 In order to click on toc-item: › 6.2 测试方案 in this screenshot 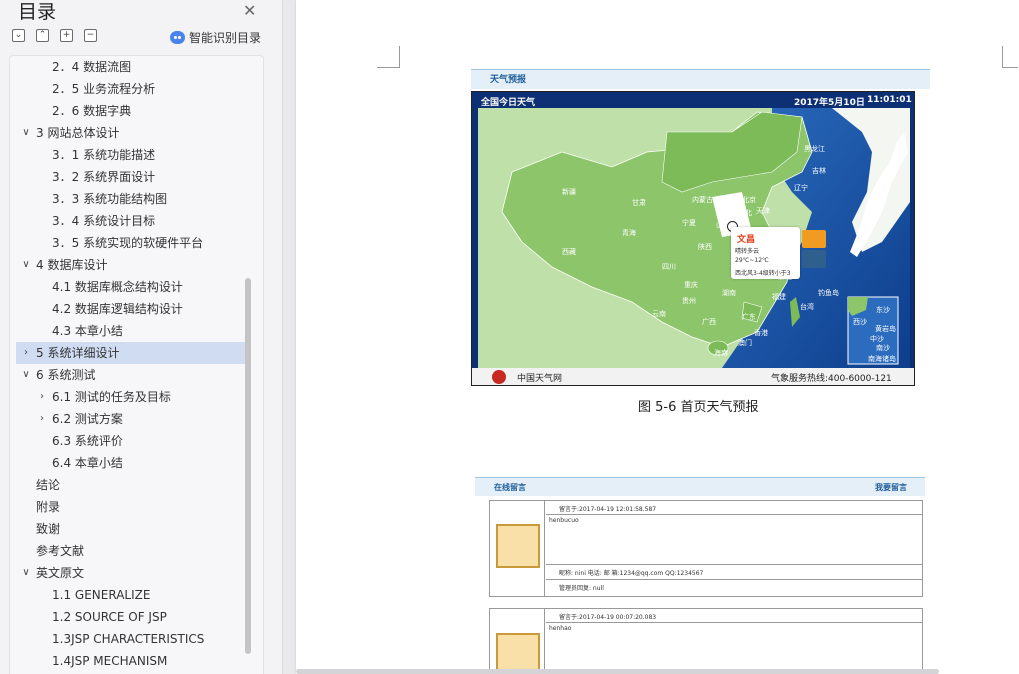, I will do `click(131, 419)`.